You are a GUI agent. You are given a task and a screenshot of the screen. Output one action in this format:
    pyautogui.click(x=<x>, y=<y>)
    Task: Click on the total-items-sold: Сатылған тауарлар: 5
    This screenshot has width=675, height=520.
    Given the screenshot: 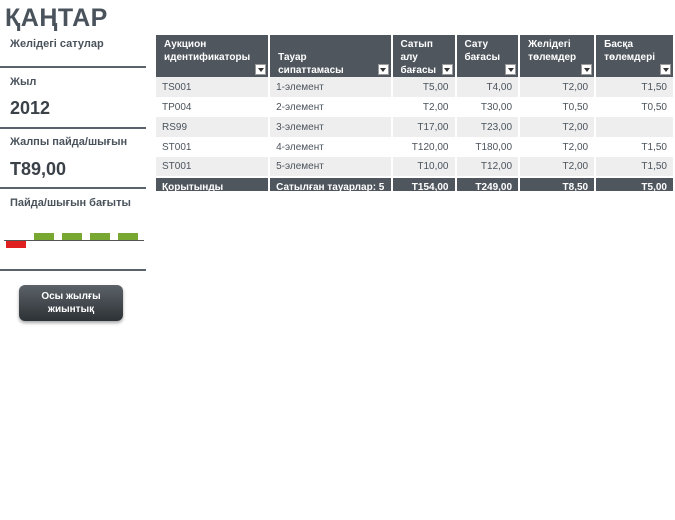 What is the action you would take?
    pyautogui.click(x=331, y=183)
    